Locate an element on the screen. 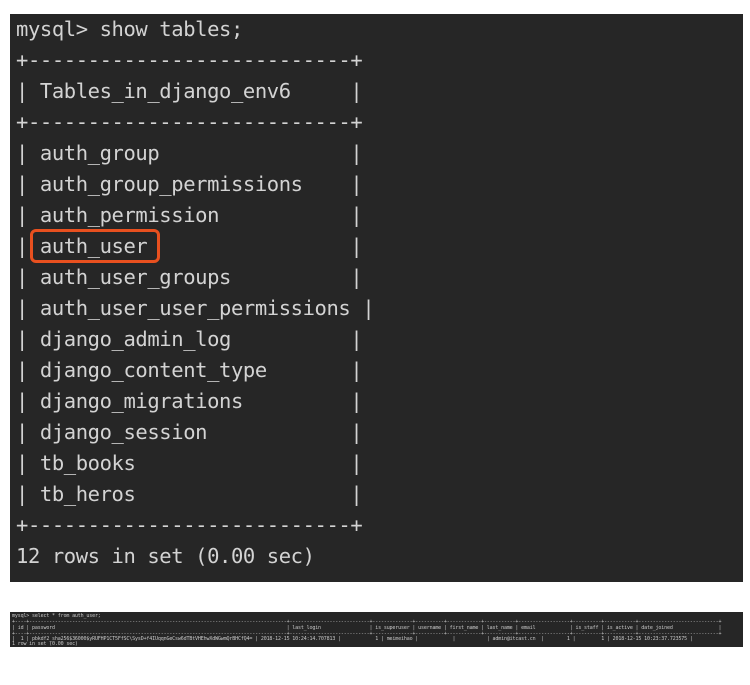 This screenshot has width=750, height=685. table-header: | Tables_in_django_env6 | is located at coordinates (189, 91).